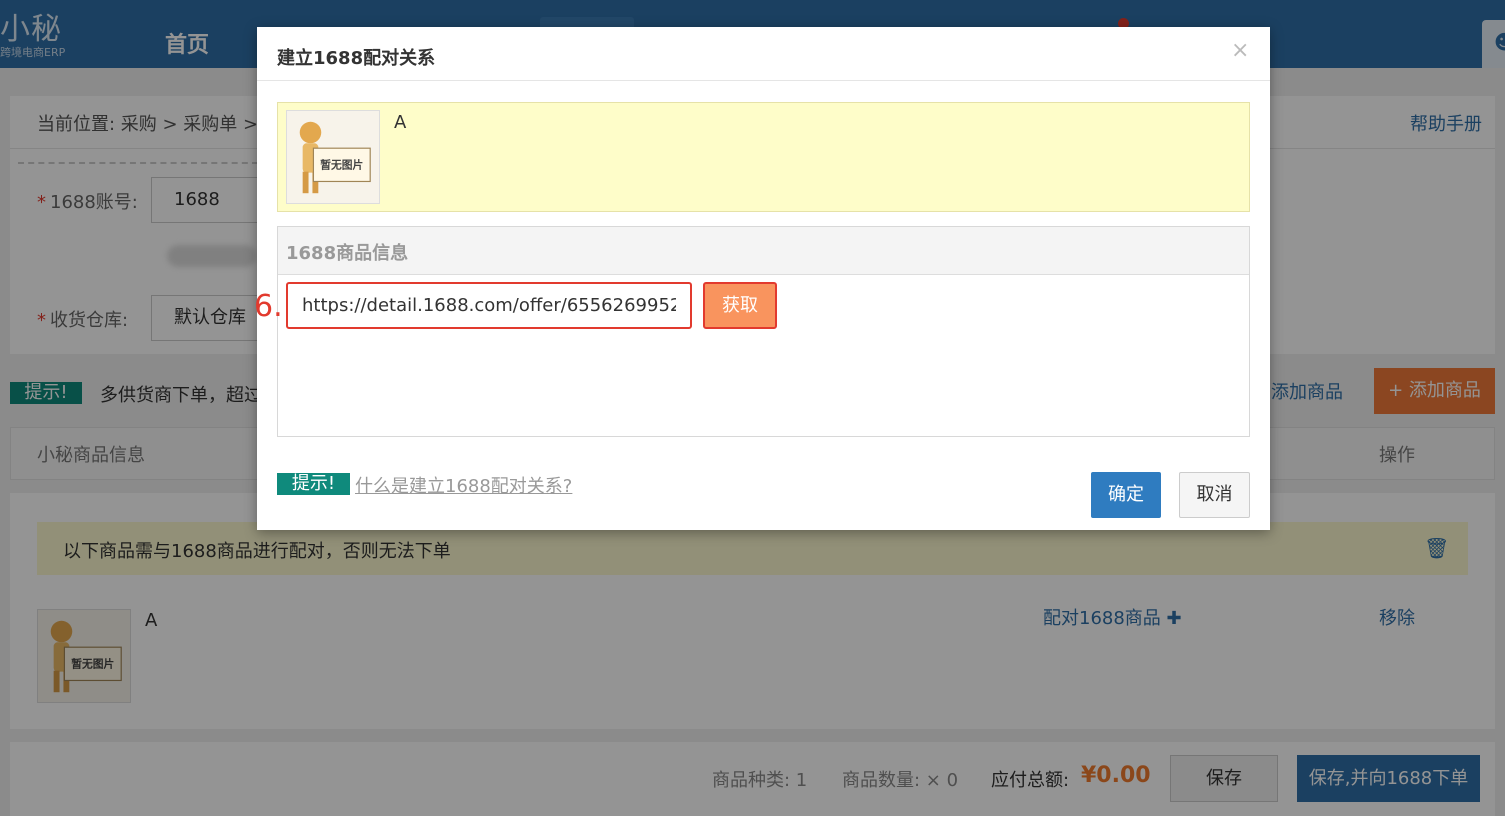 Image resolution: width=1505 pixels, height=816 pixels. What do you see at coordinates (1126, 495) in the screenshot?
I see `confirm-button: 确定` at bounding box center [1126, 495].